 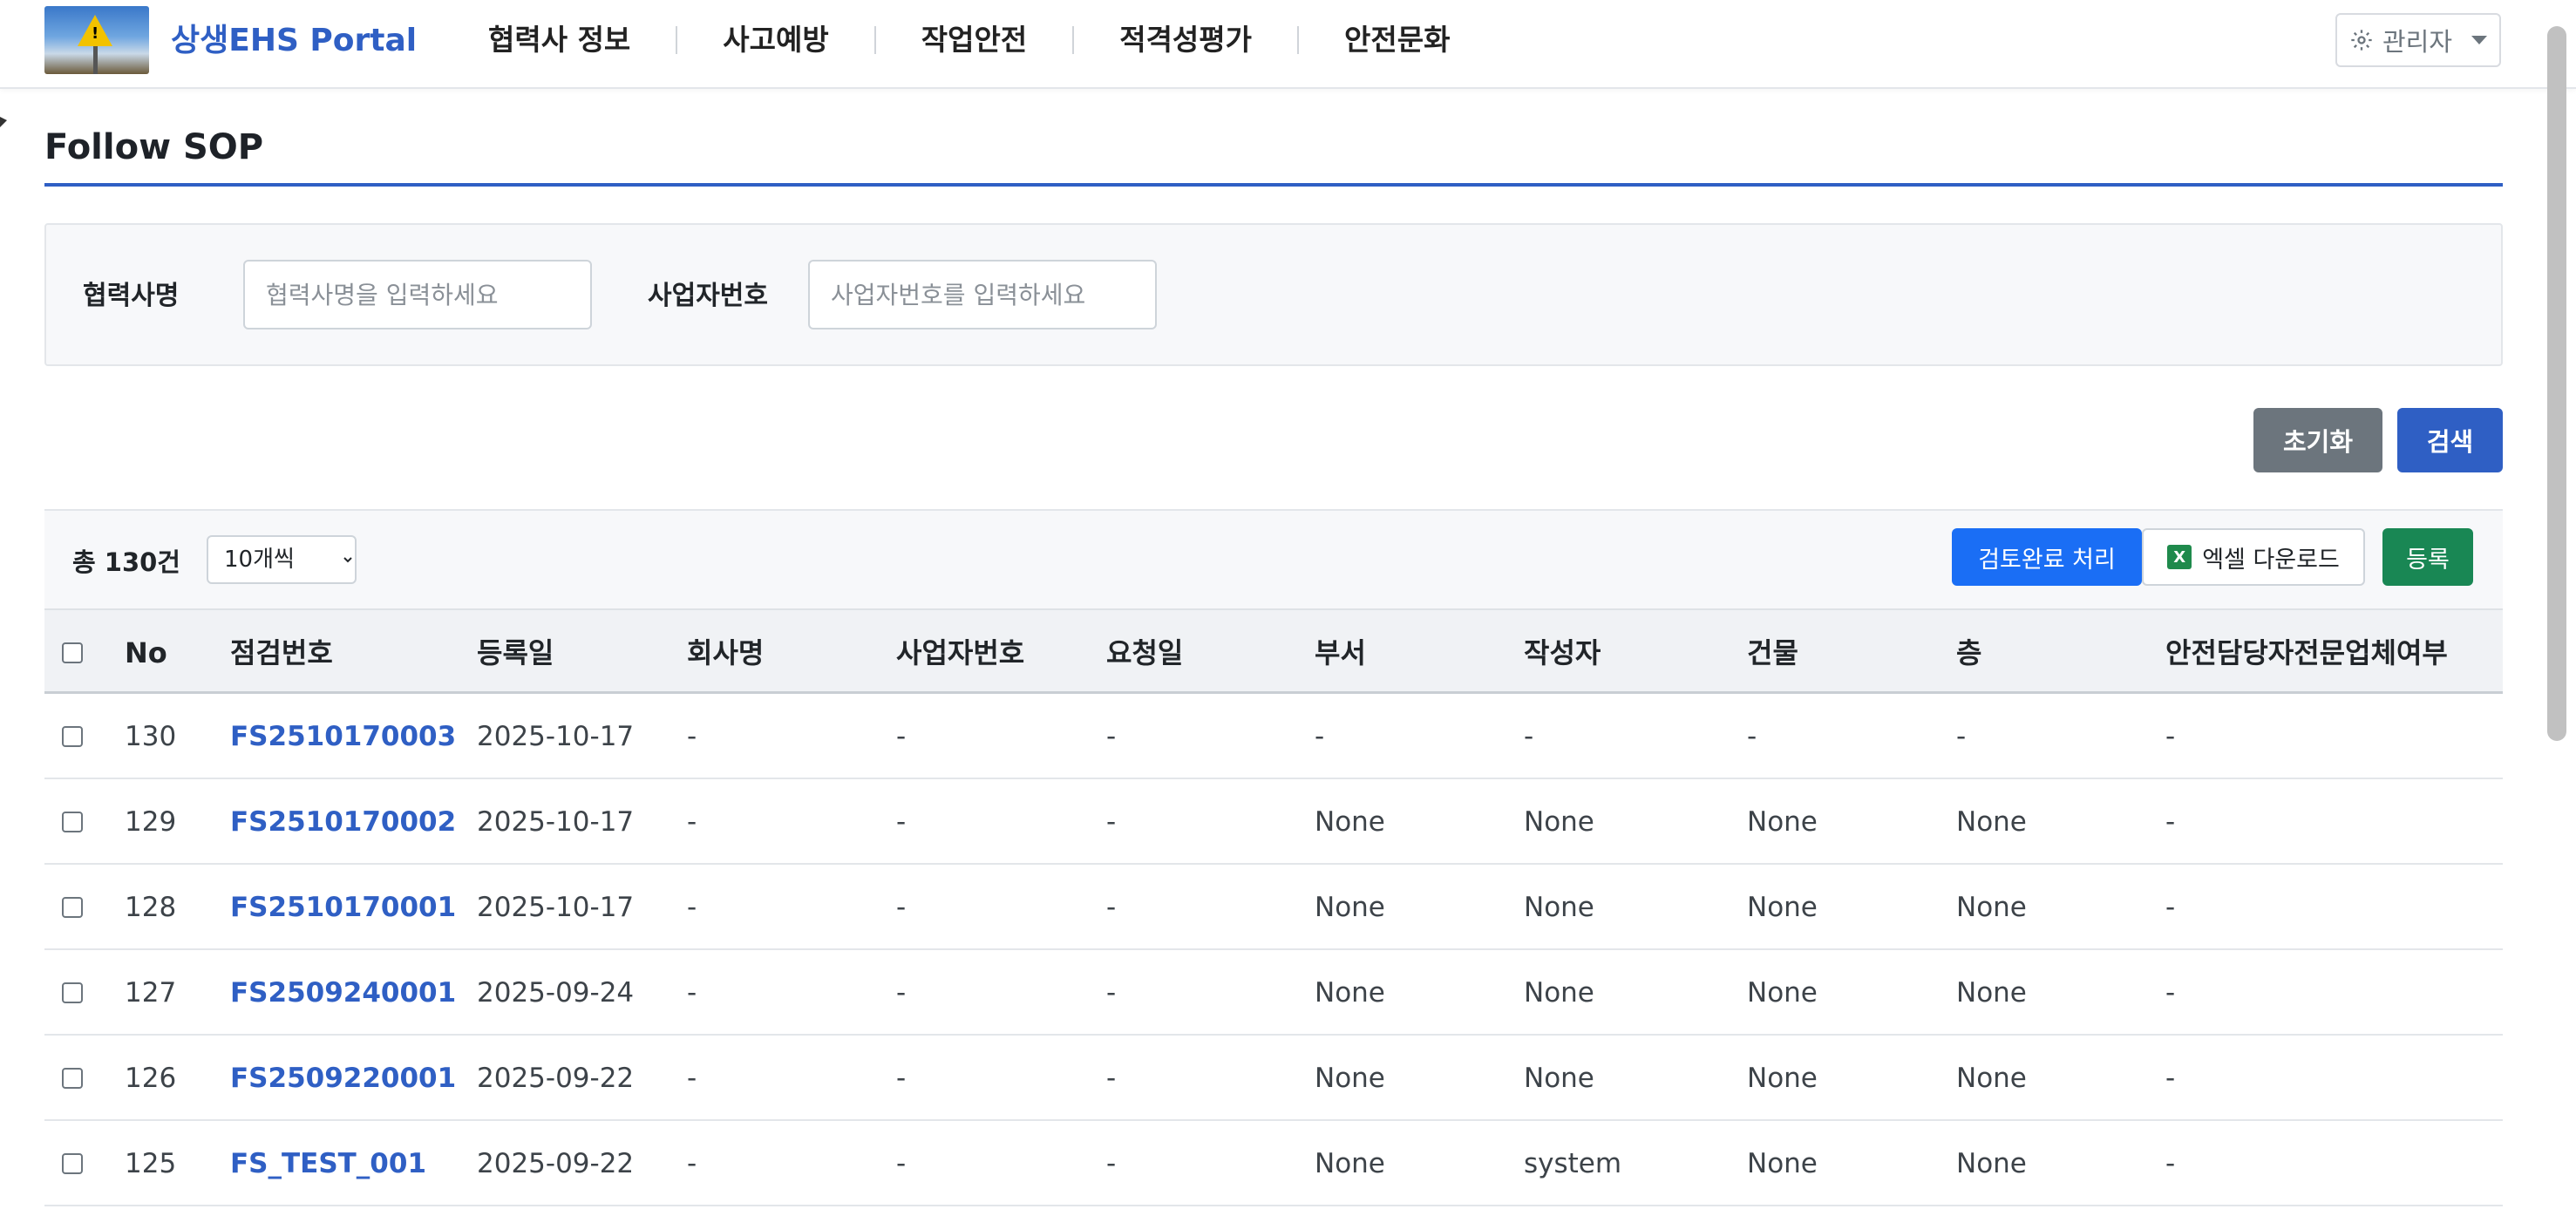 What do you see at coordinates (343, 907) in the screenshot?
I see `inspection-number-link: FS2510170001` at bounding box center [343, 907].